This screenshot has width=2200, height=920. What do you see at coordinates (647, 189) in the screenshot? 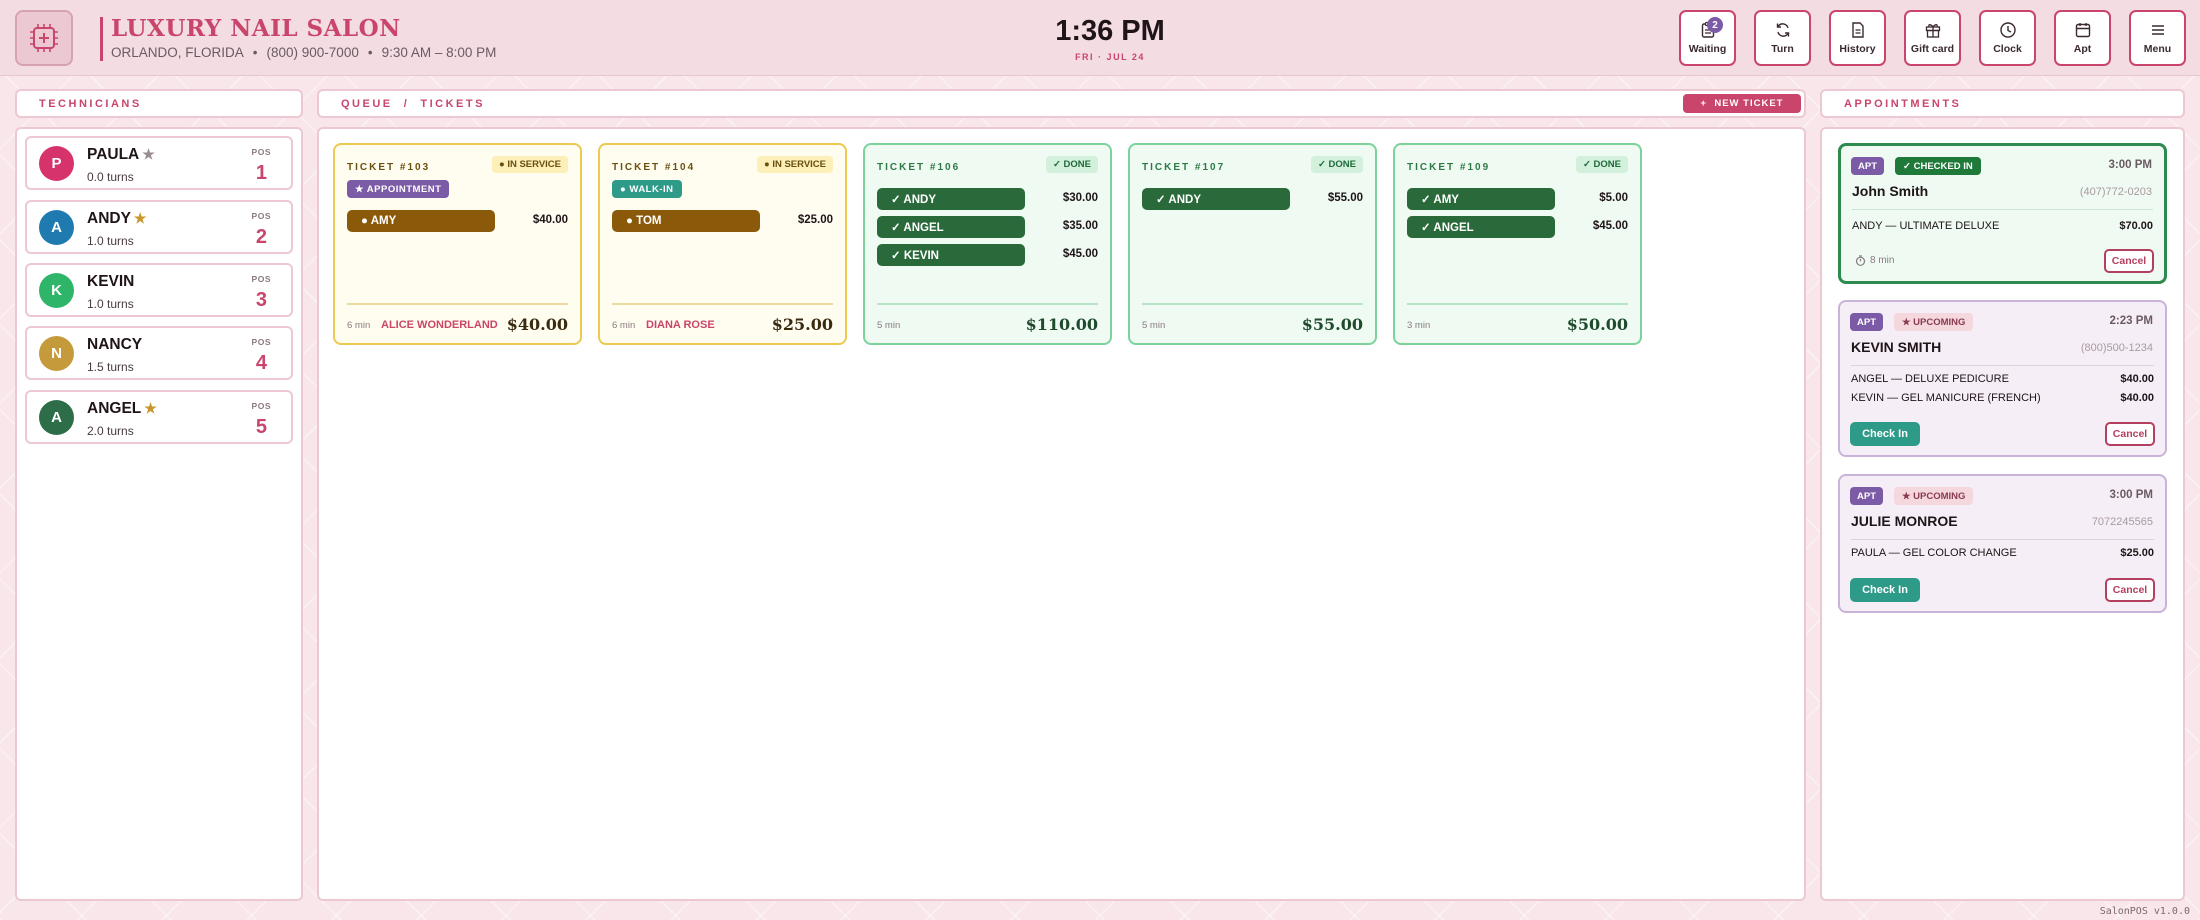
I see `ticket-type-badge: ● WALK-IN` at bounding box center [647, 189].